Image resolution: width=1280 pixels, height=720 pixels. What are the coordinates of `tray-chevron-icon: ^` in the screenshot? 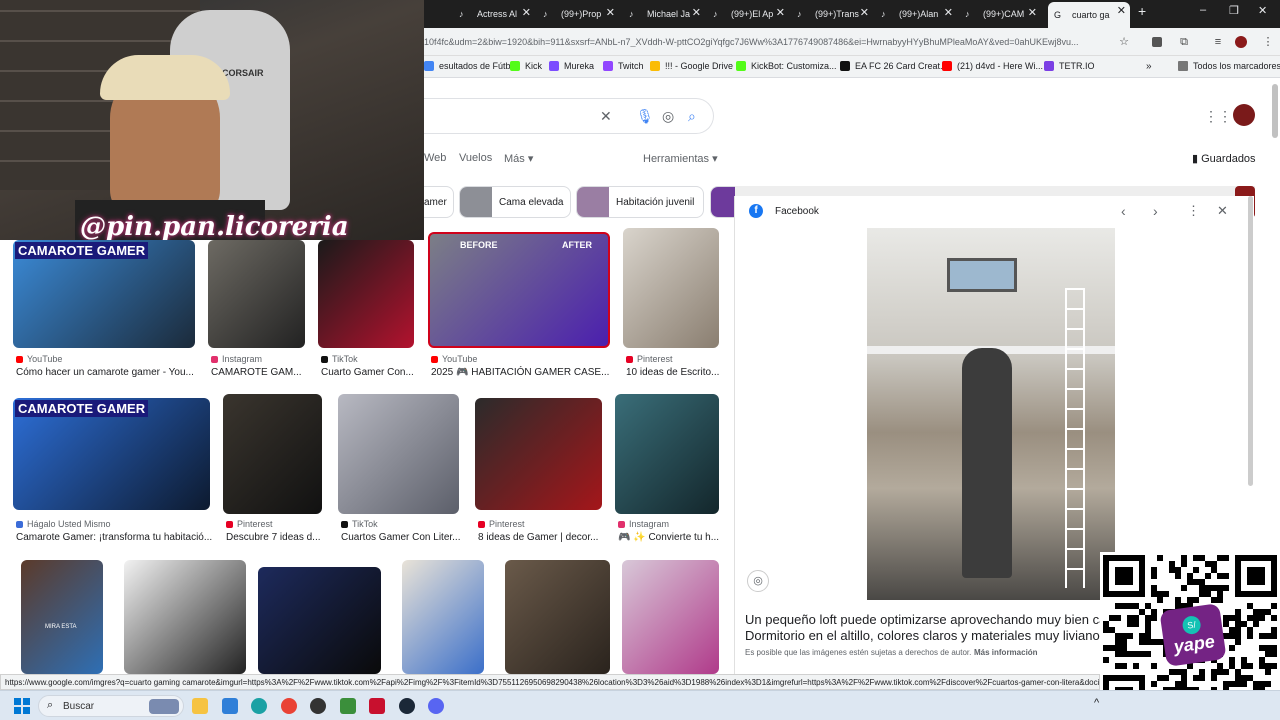 It's located at (1096, 703).